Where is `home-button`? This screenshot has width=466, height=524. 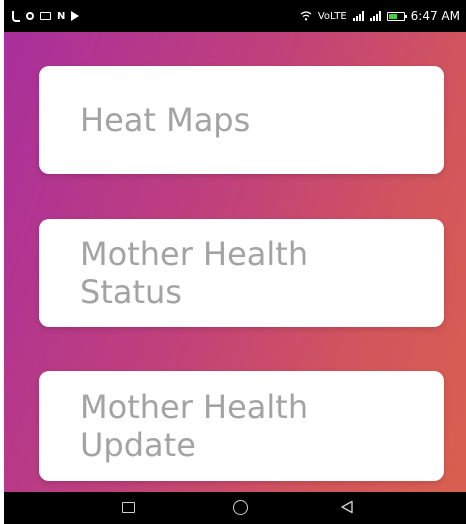
home-button is located at coordinates (240, 507).